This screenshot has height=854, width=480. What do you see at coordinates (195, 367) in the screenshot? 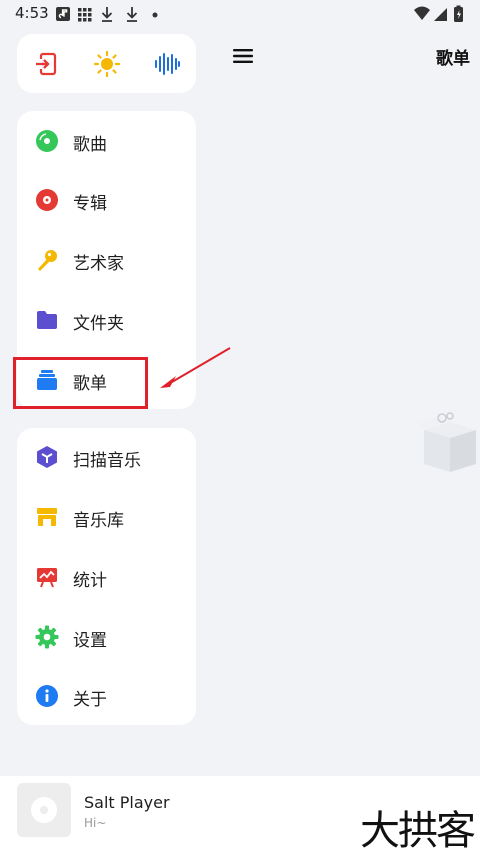
I see `annotation-arrow-icon` at bounding box center [195, 367].